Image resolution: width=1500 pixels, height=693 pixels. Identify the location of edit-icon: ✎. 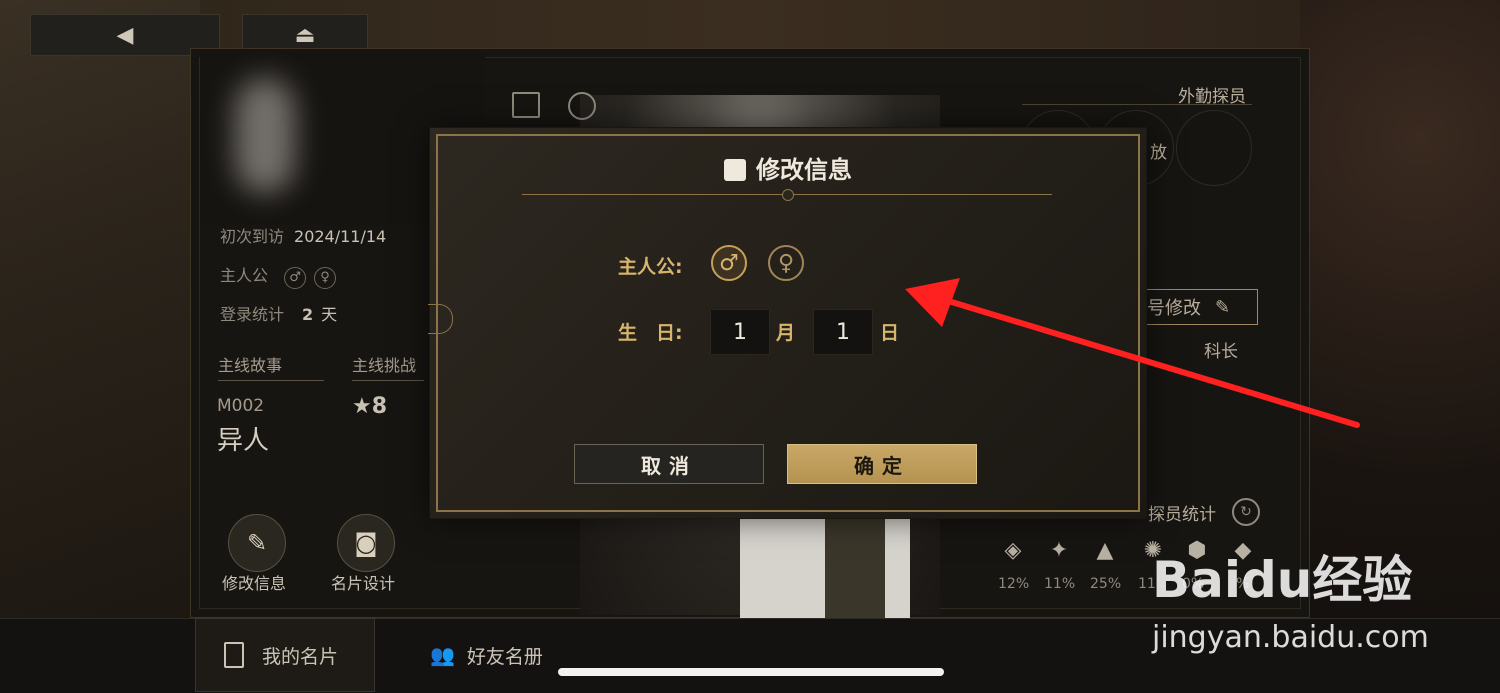
(257, 543).